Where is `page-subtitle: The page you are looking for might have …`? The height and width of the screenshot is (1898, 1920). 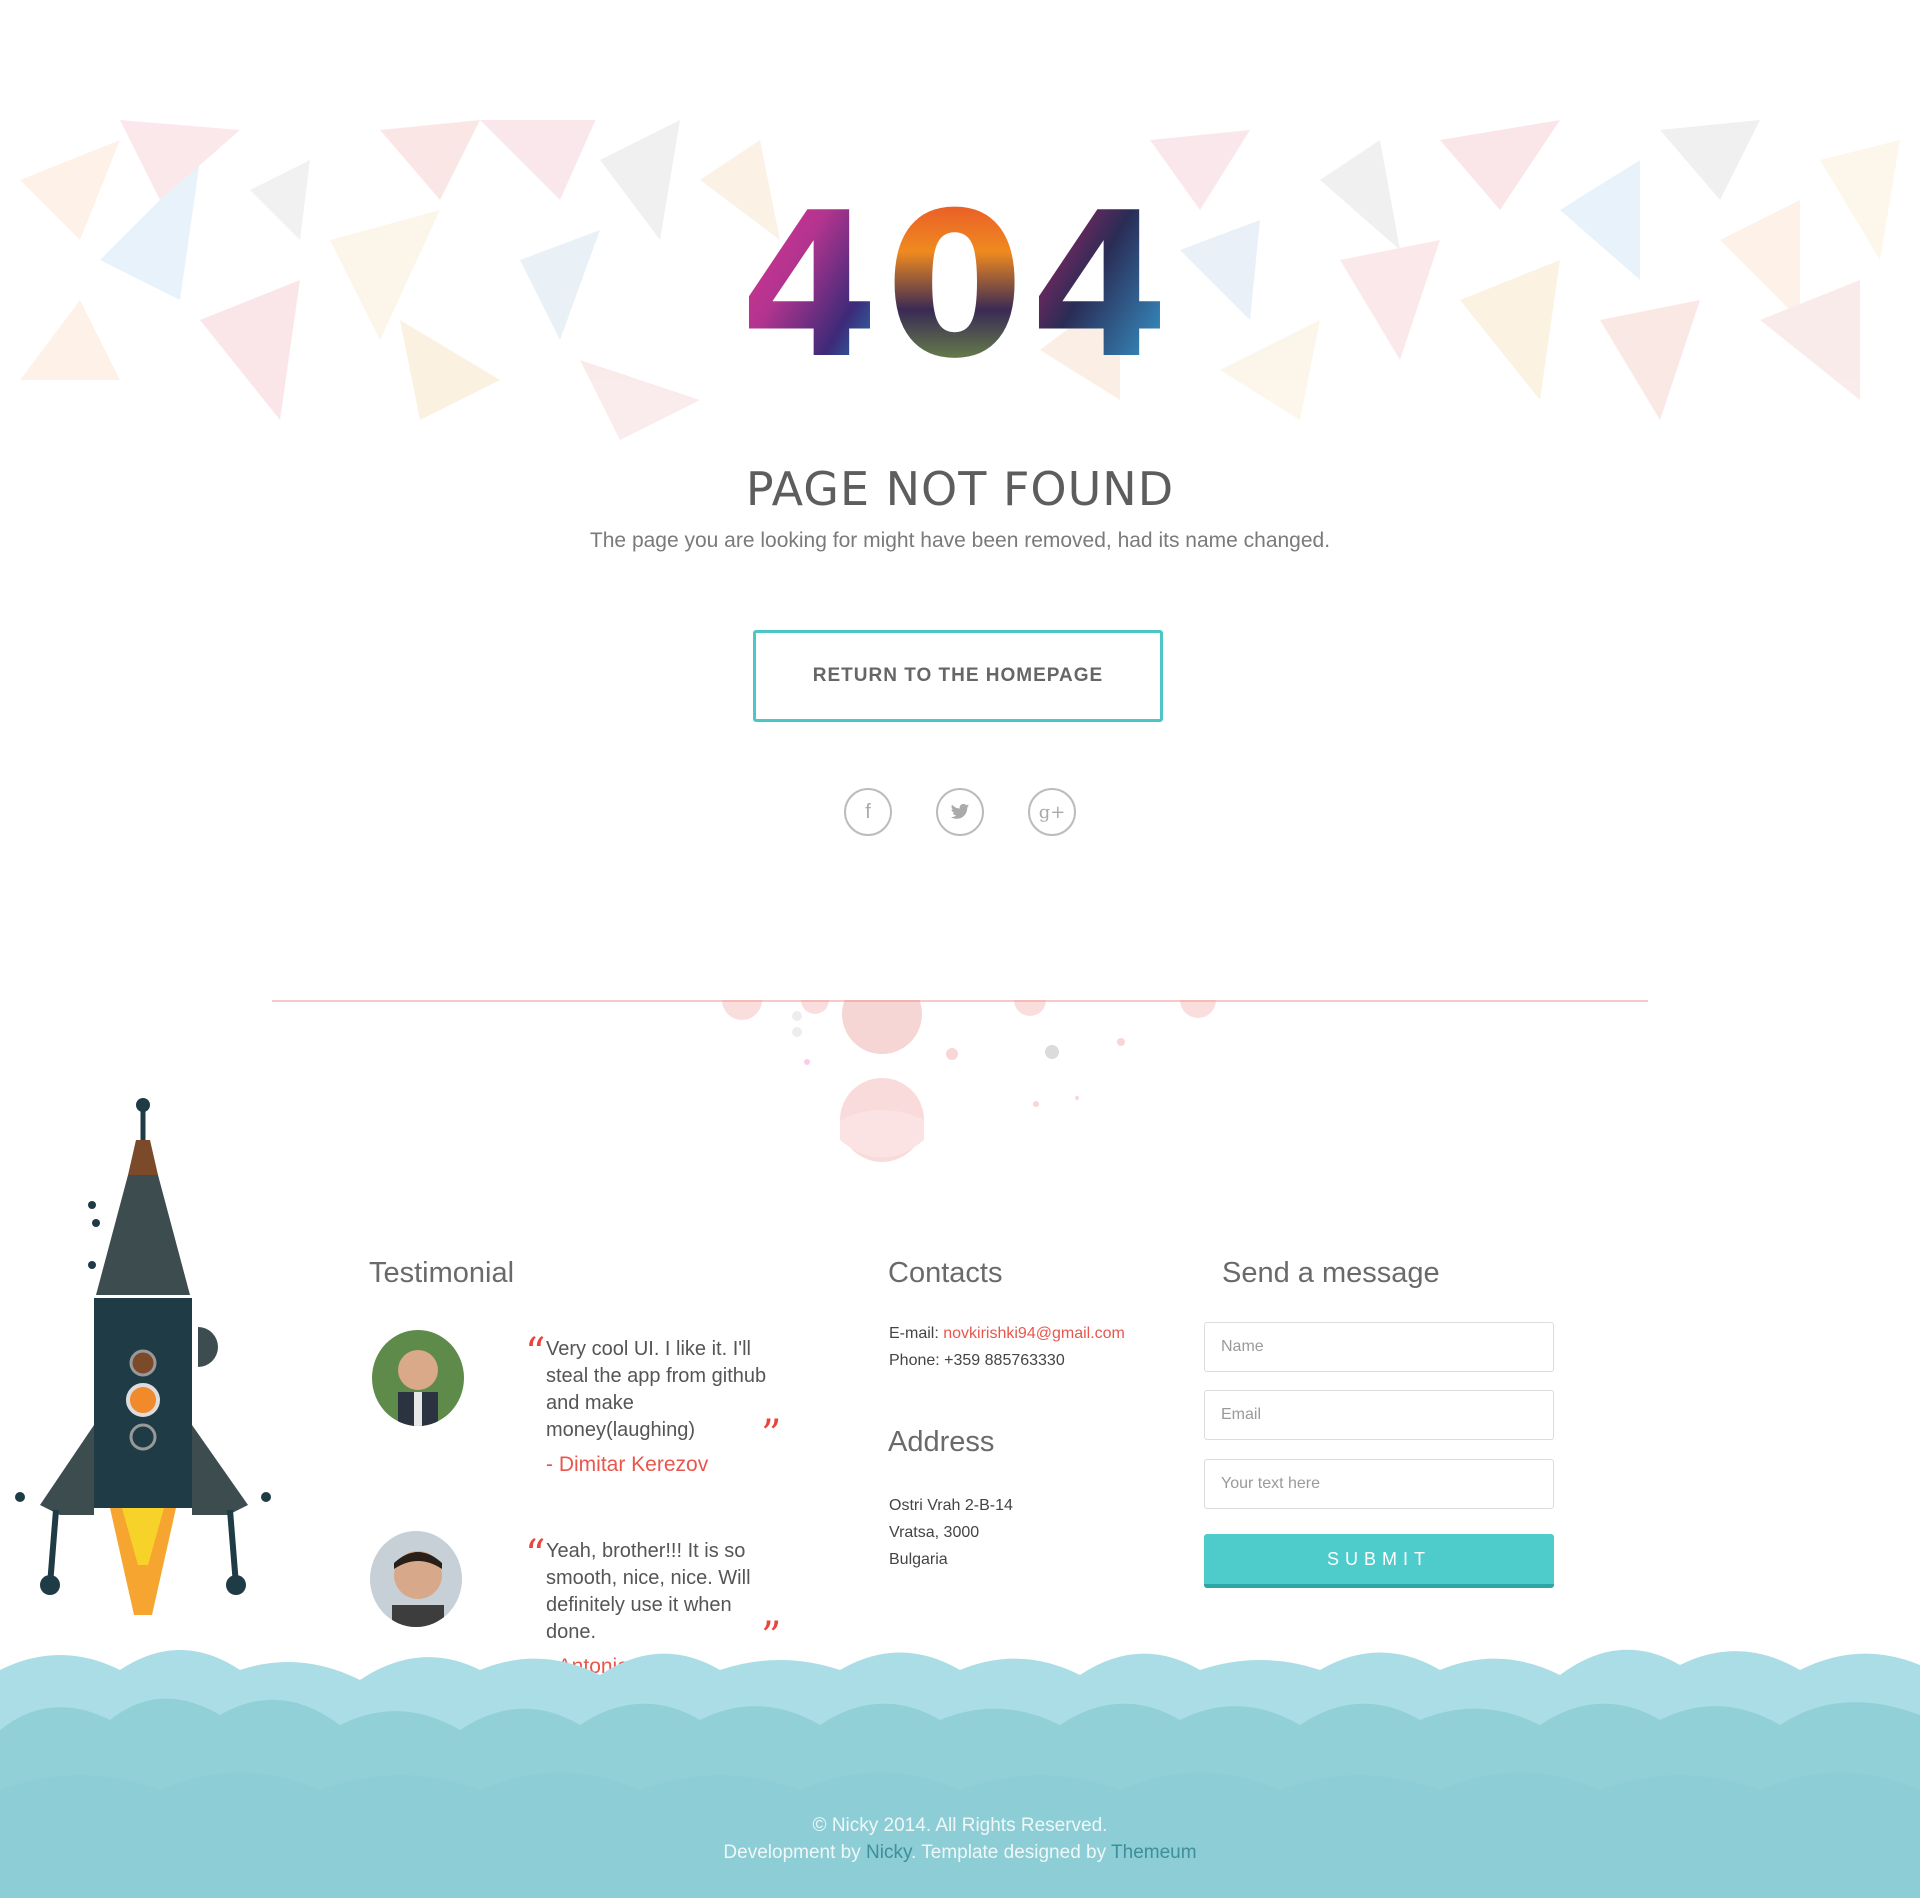 page-subtitle: The page you are looking for might have … is located at coordinates (960, 540).